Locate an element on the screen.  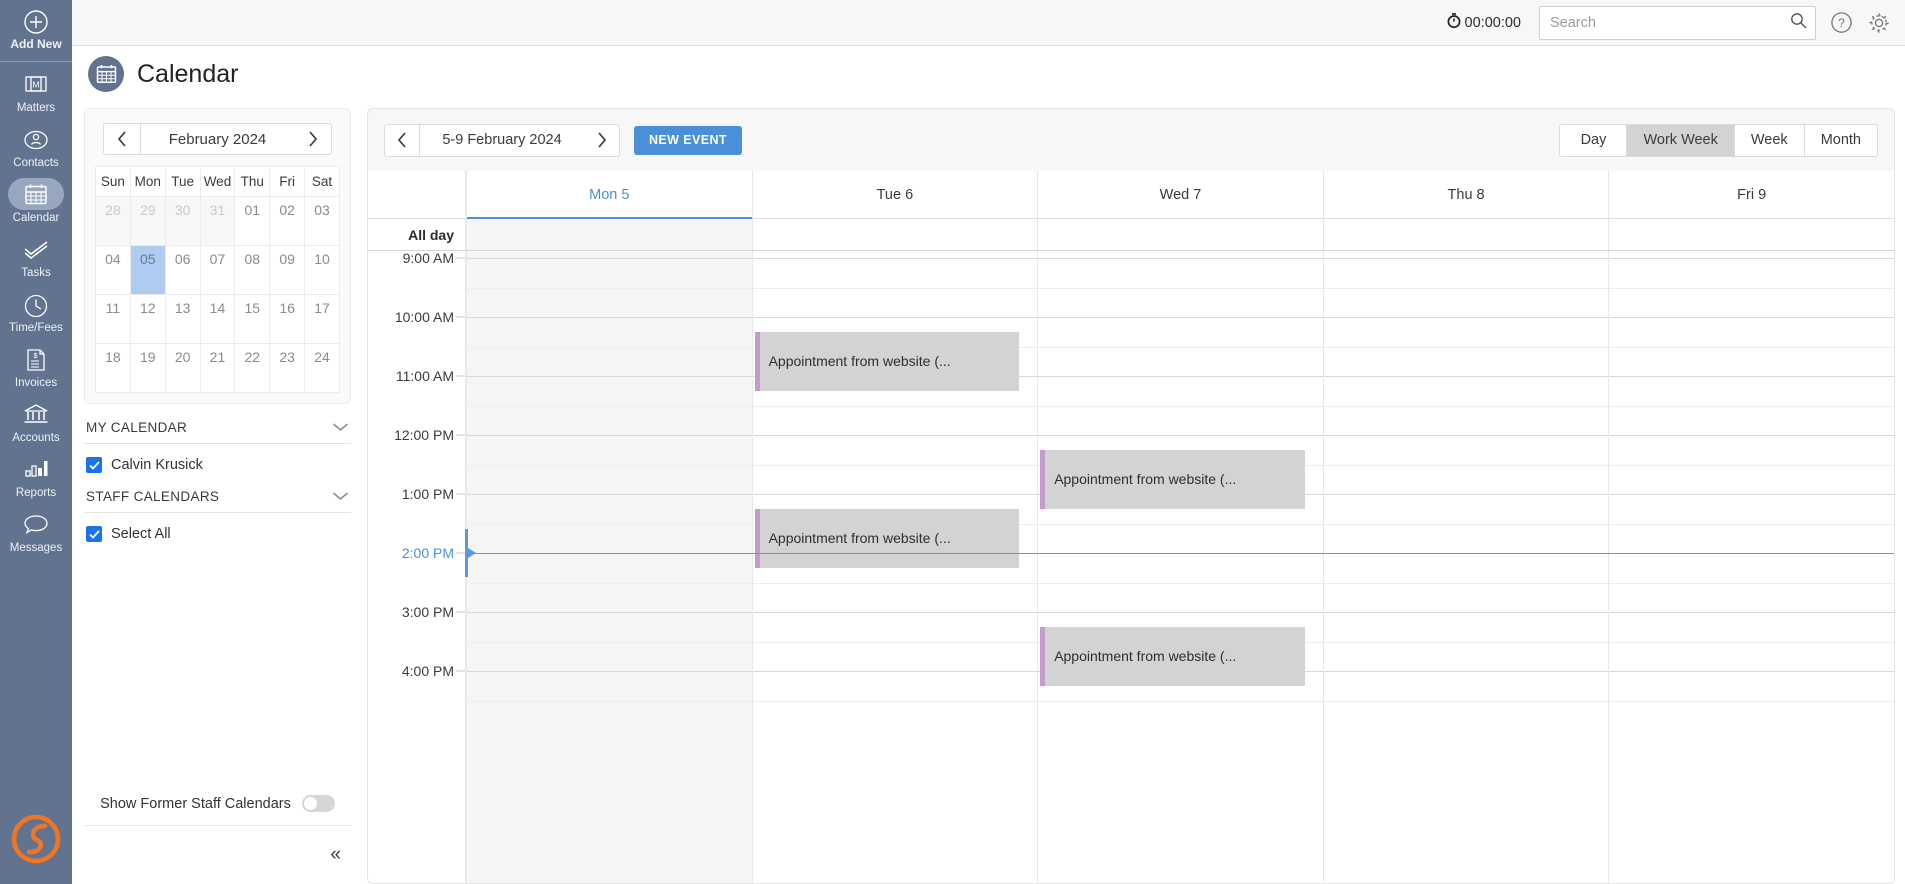
mini-cal-day-cell: 17 is located at coordinates (322, 319).